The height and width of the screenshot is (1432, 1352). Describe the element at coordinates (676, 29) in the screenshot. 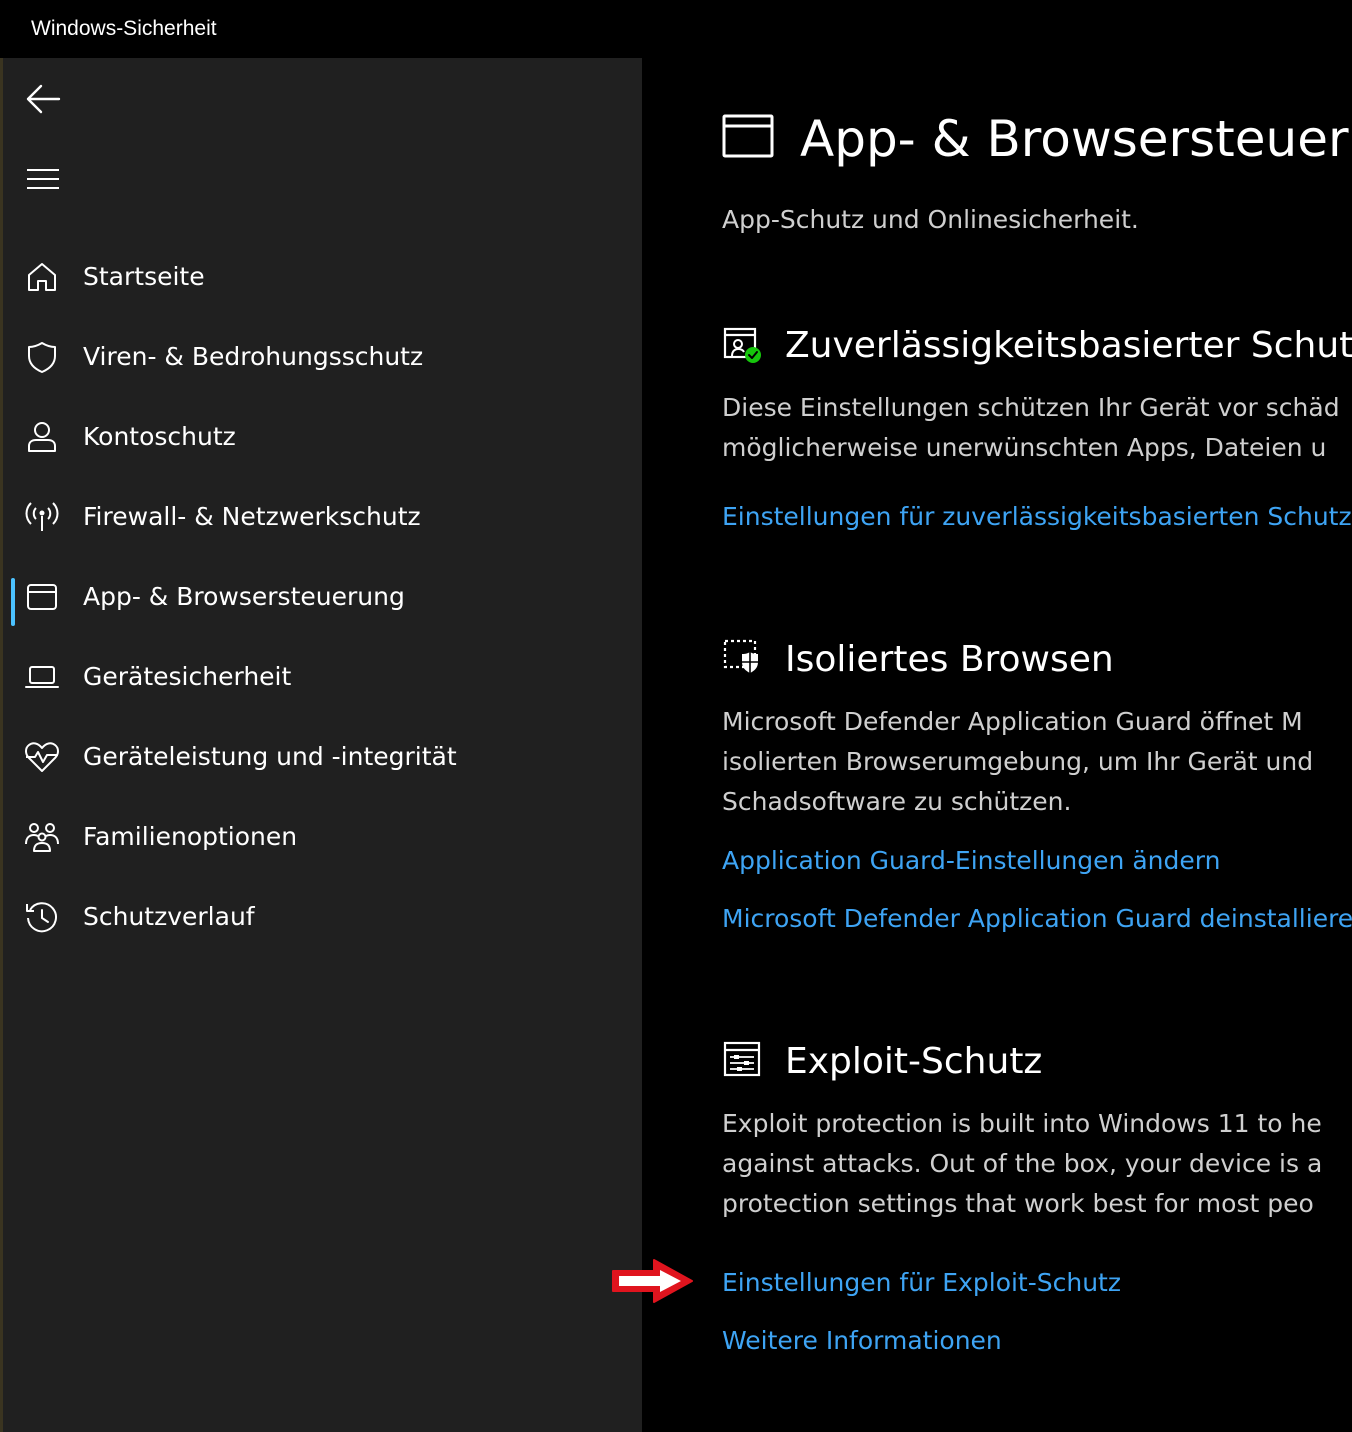

I see `title-bar: Windows-Sicherheit` at that location.